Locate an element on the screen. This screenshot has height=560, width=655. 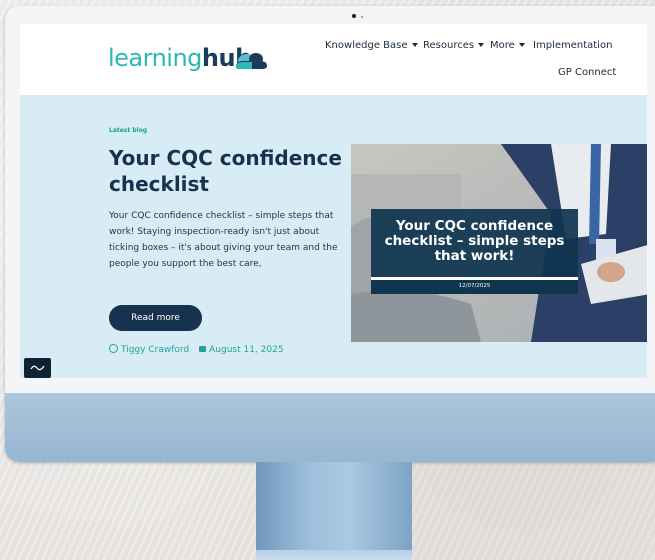
logo-text-learning: learning is located at coordinates (155, 58).